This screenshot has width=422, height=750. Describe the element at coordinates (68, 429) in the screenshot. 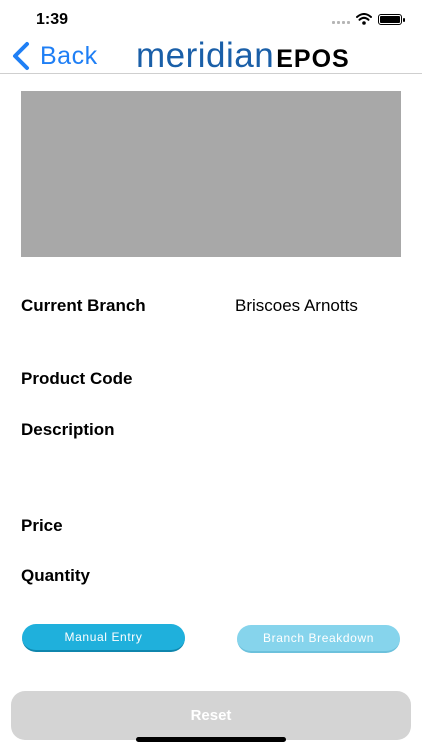

I see `description-label: Description` at that location.